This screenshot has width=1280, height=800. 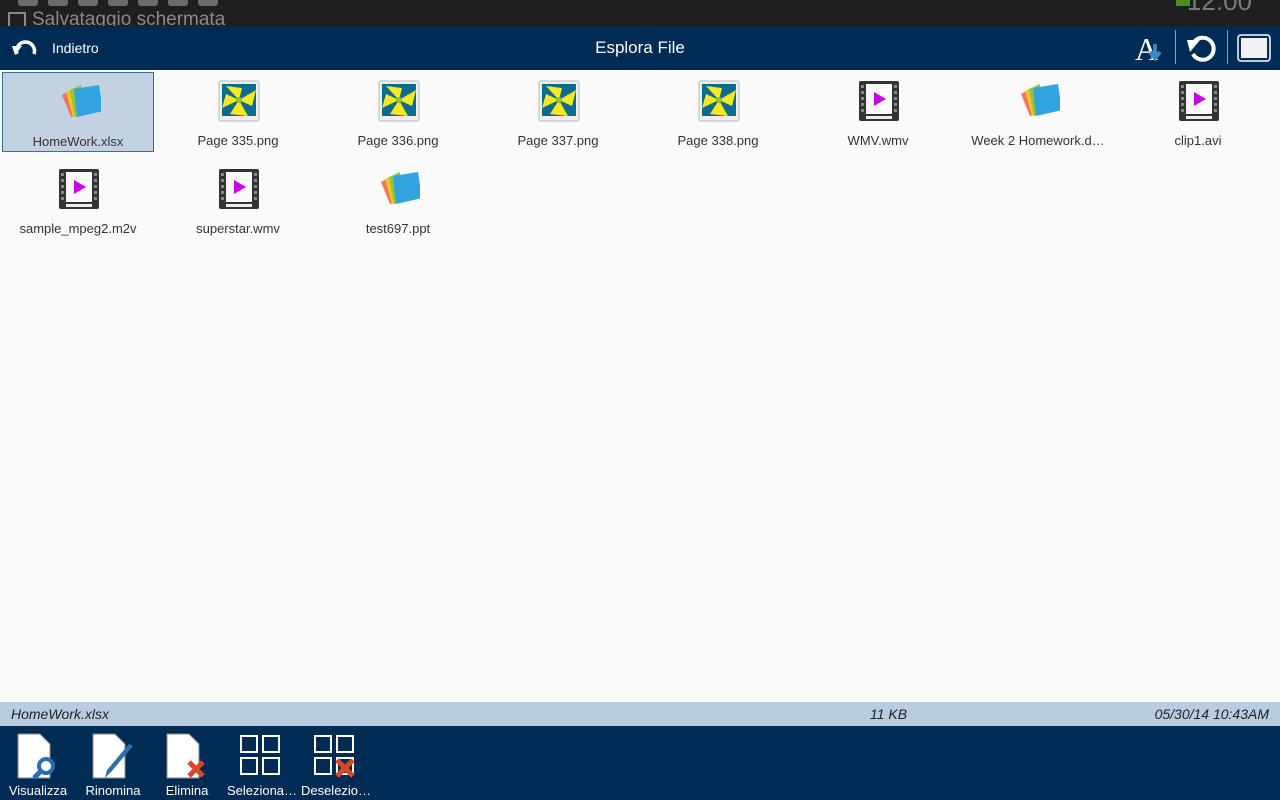 What do you see at coordinates (1198, 140) in the screenshot?
I see `file-name: clip1.avi` at bounding box center [1198, 140].